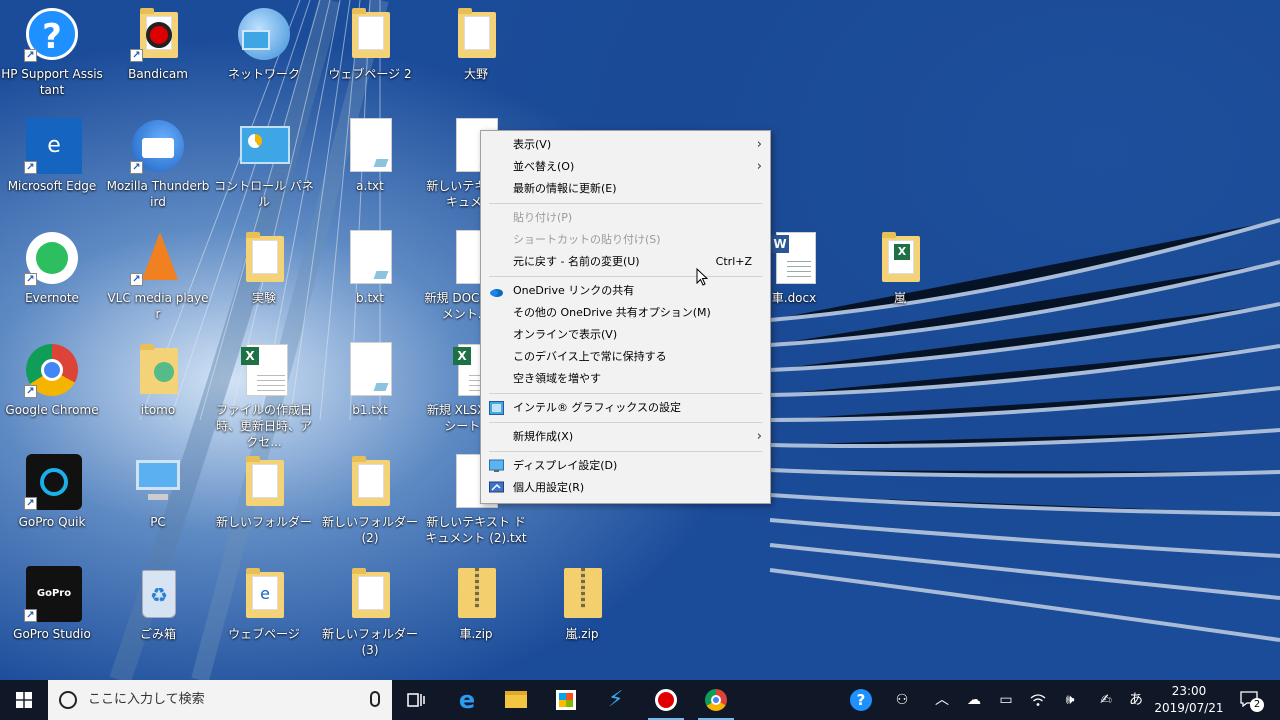 This screenshot has width=1280, height=720. Describe the element at coordinates (625, 335) in the screenshot. I see `menu-item-view-online: オンラインで表示(V)` at that location.